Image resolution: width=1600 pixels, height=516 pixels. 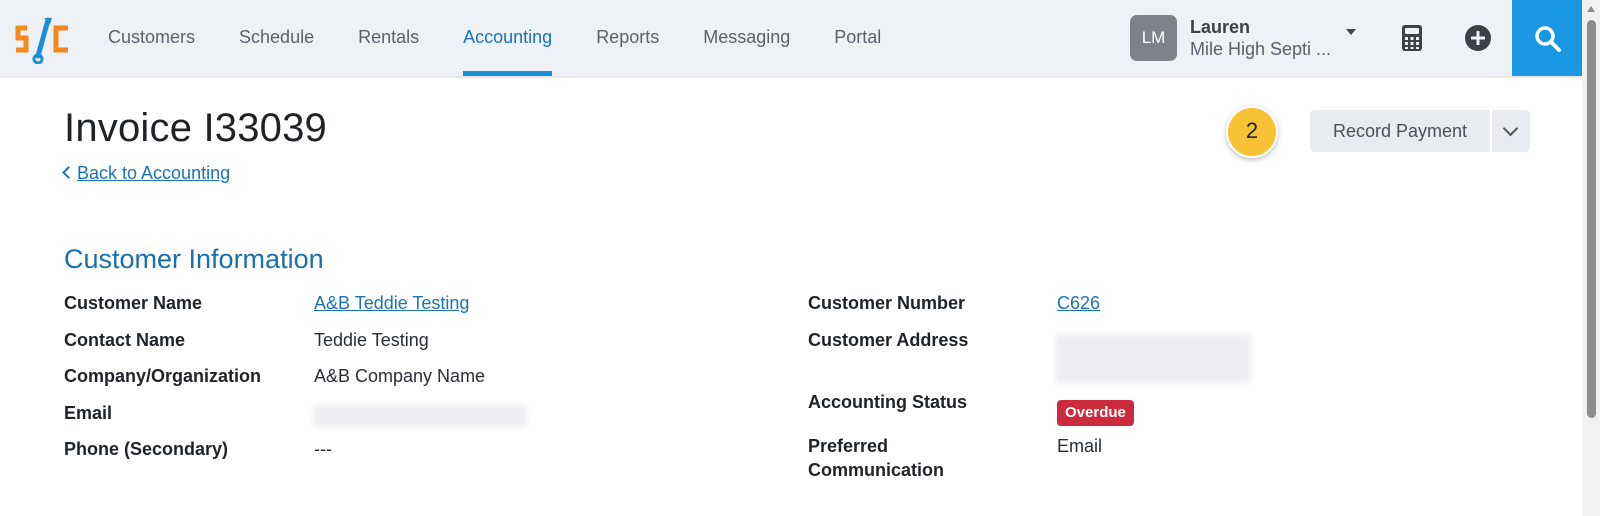 I want to click on app-logo, so click(x=42, y=40).